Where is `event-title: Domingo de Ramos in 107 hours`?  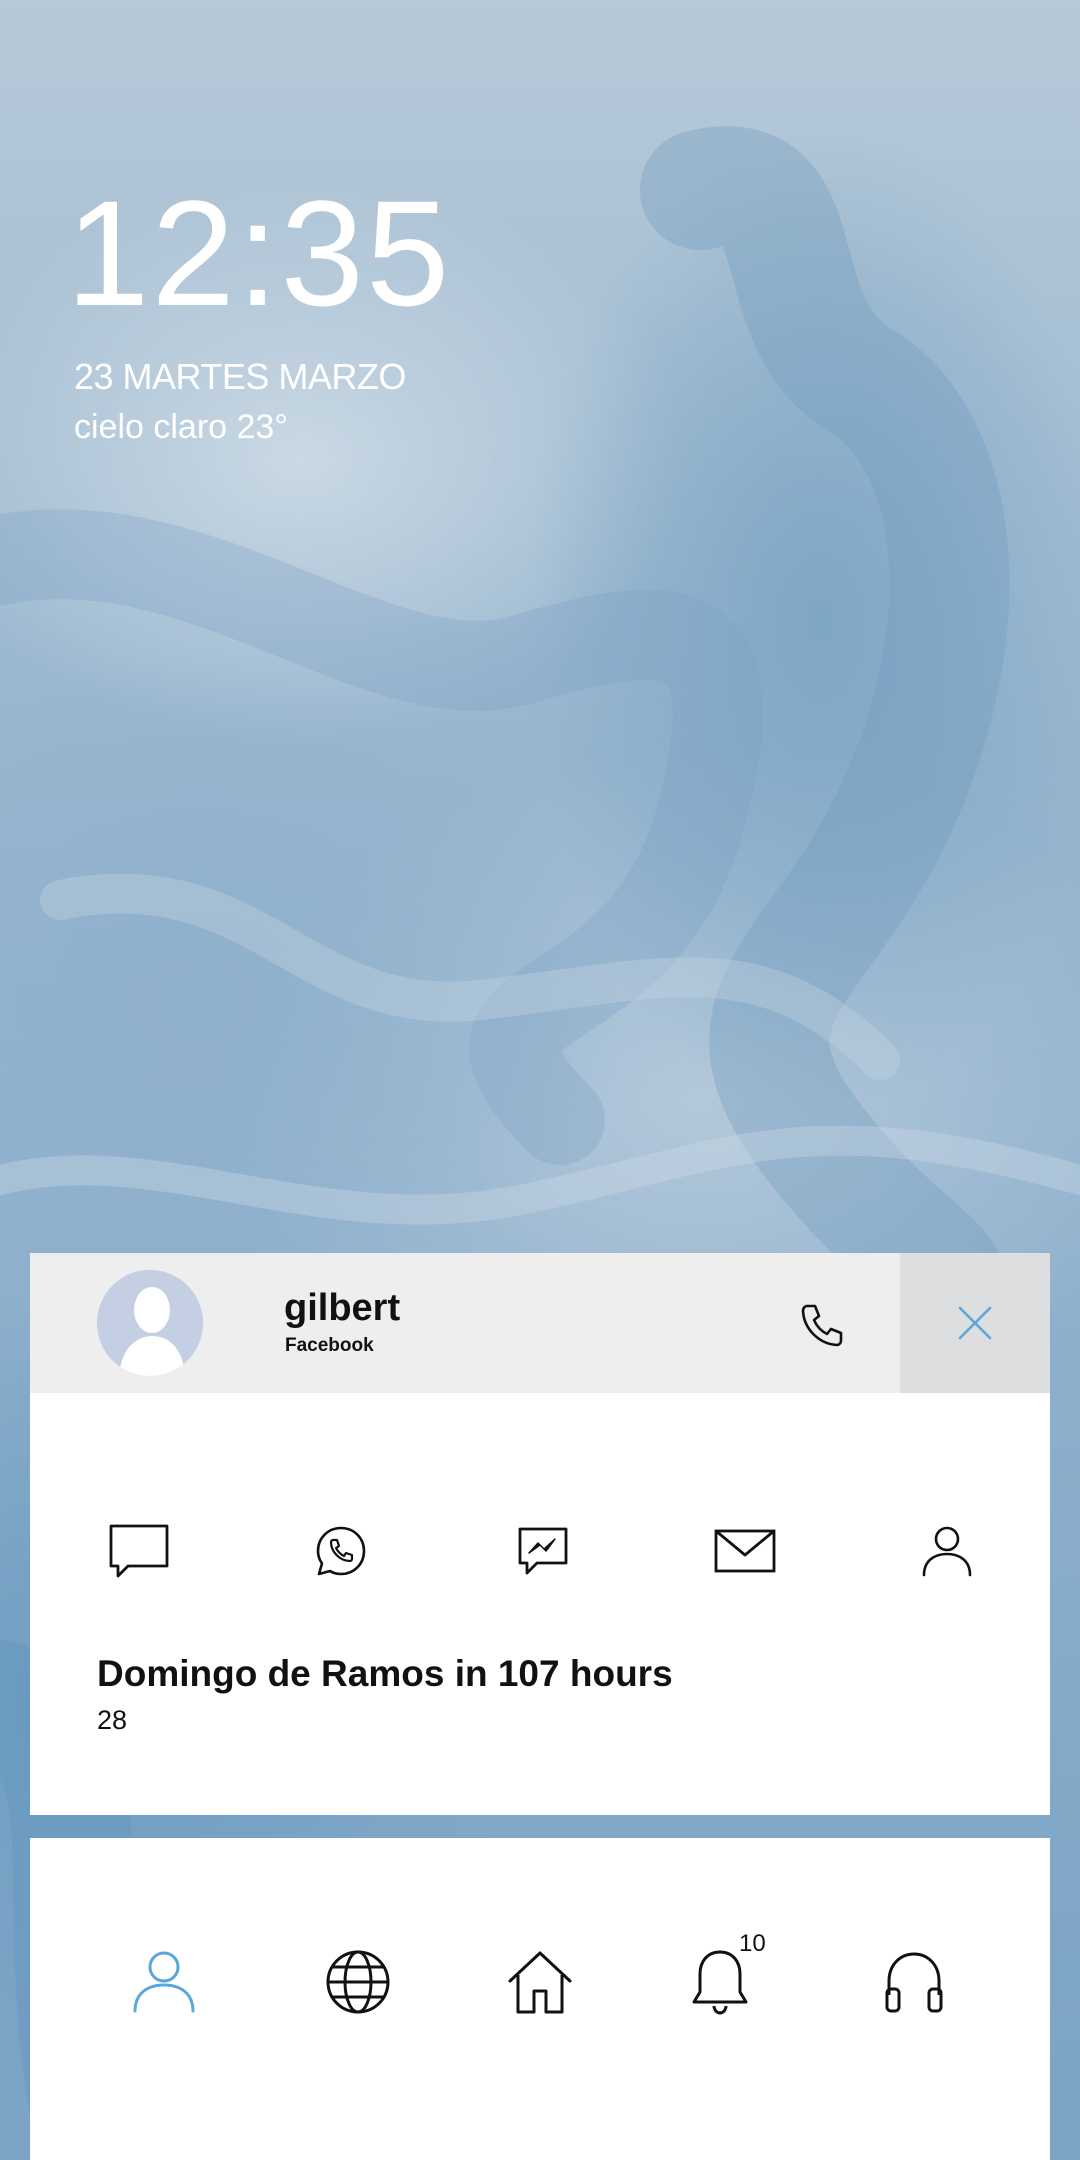 event-title: Domingo de Ramos in 107 hours is located at coordinates (385, 1673).